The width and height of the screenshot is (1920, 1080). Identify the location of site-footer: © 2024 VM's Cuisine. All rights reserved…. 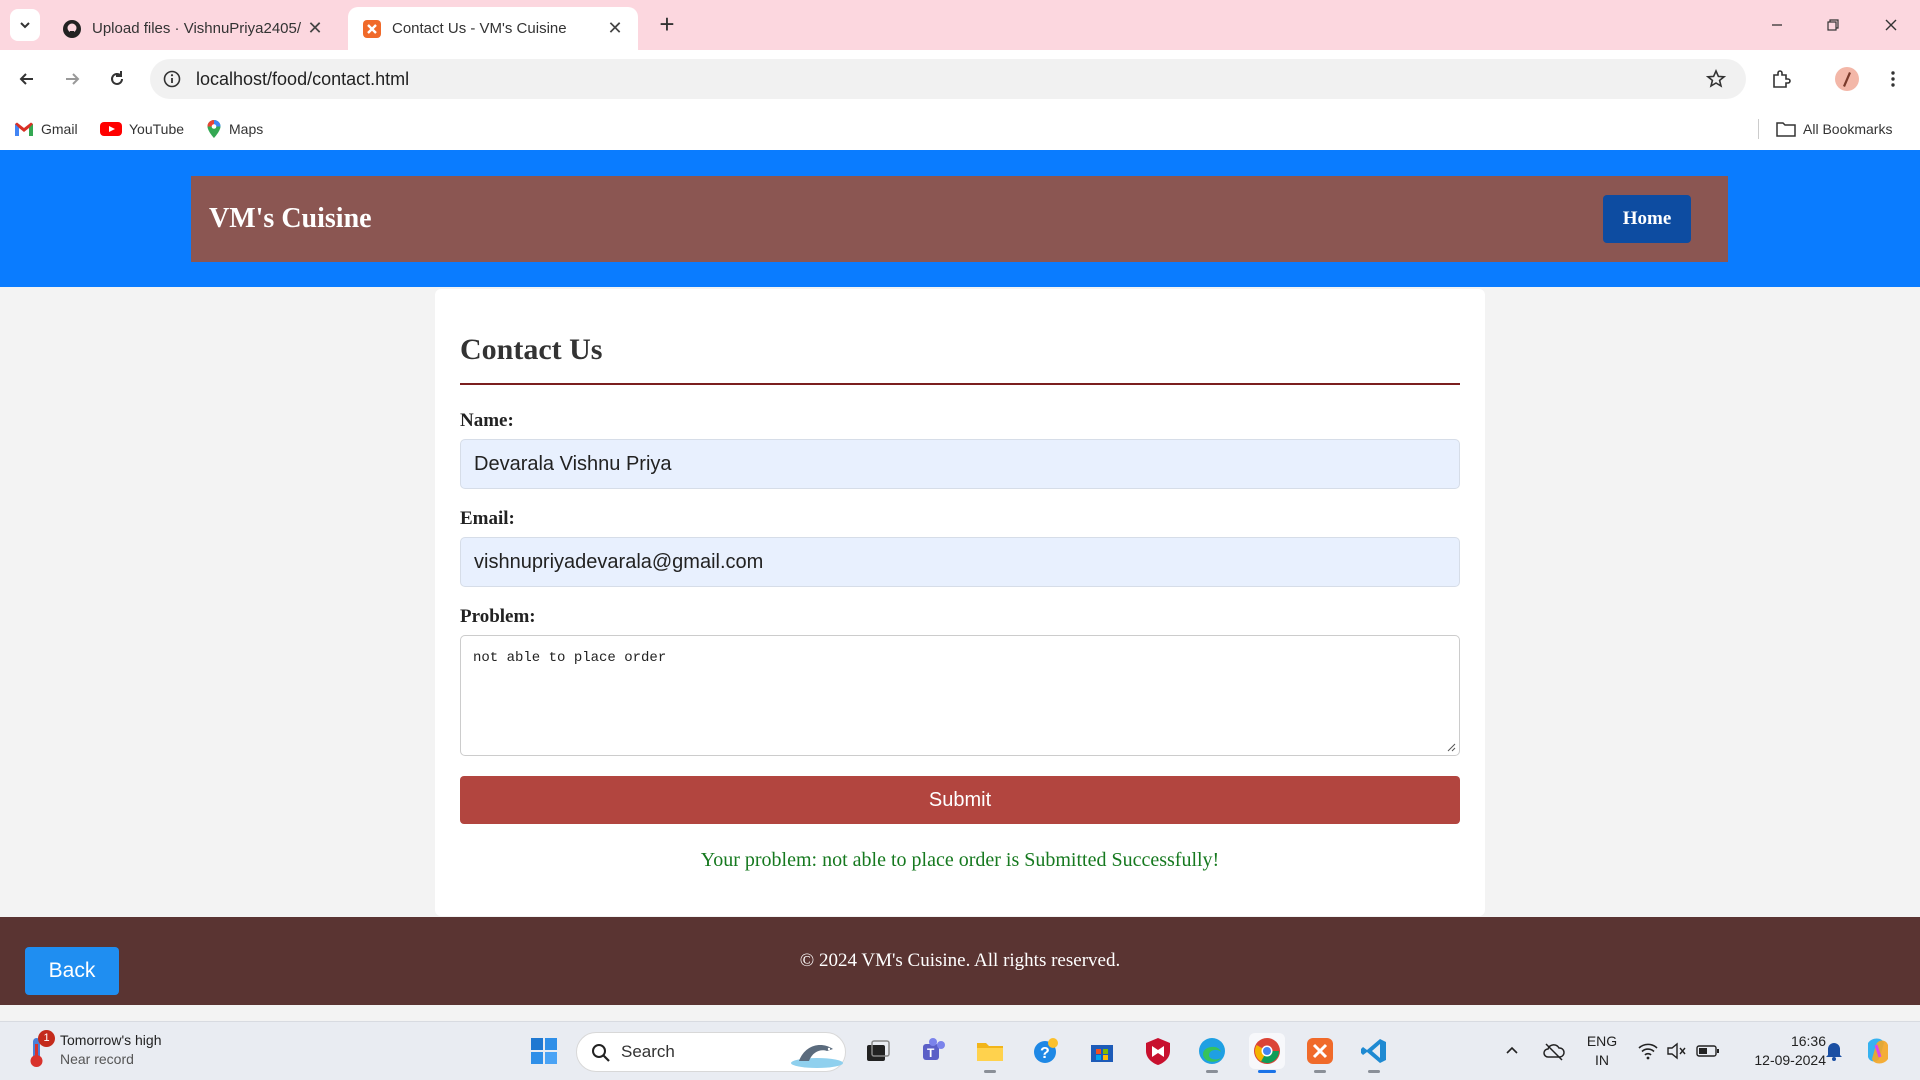
(960, 961).